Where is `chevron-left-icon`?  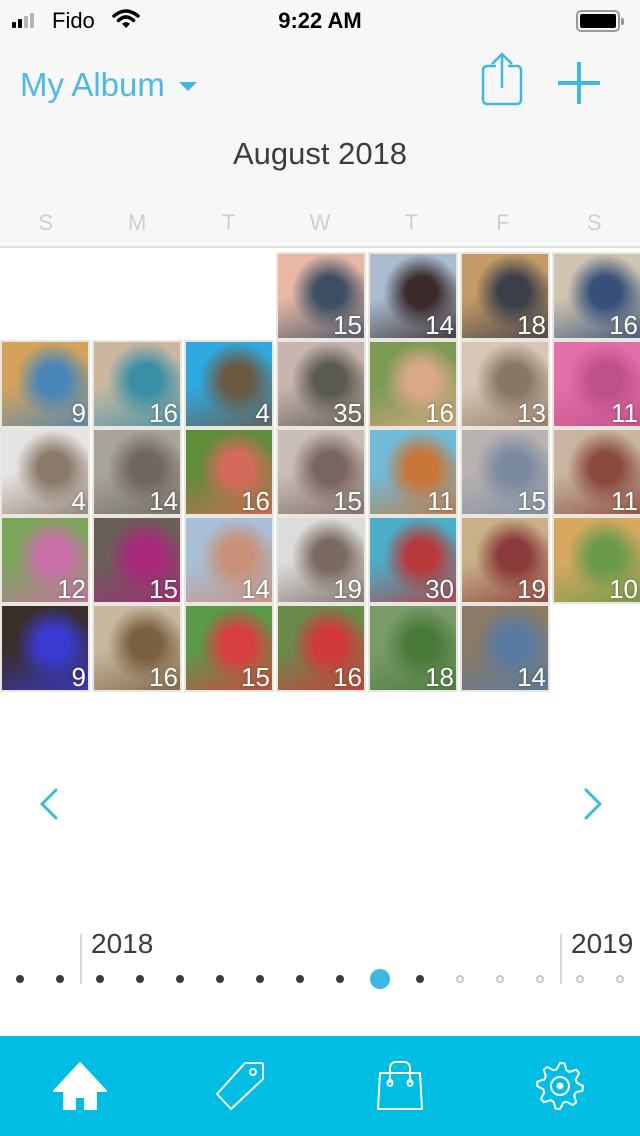
chevron-left-icon is located at coordinates (49, 804).